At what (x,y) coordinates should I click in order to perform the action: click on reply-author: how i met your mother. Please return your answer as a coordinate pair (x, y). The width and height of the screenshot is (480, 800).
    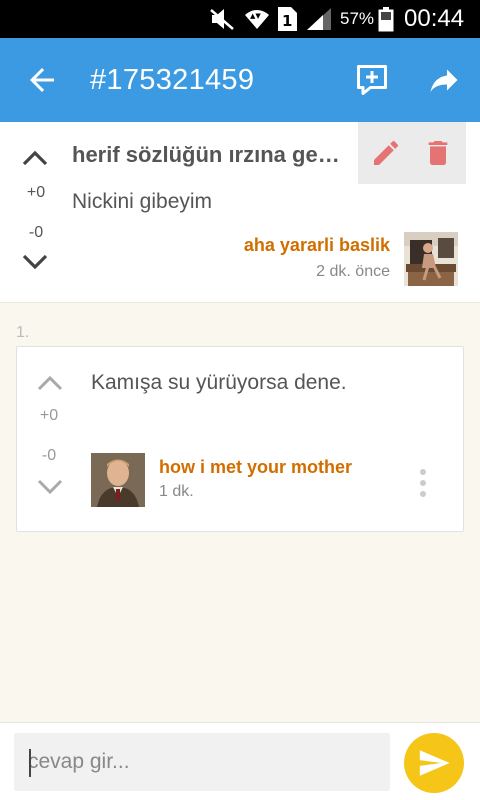
    Looking at the image, I should click on (255, 467).